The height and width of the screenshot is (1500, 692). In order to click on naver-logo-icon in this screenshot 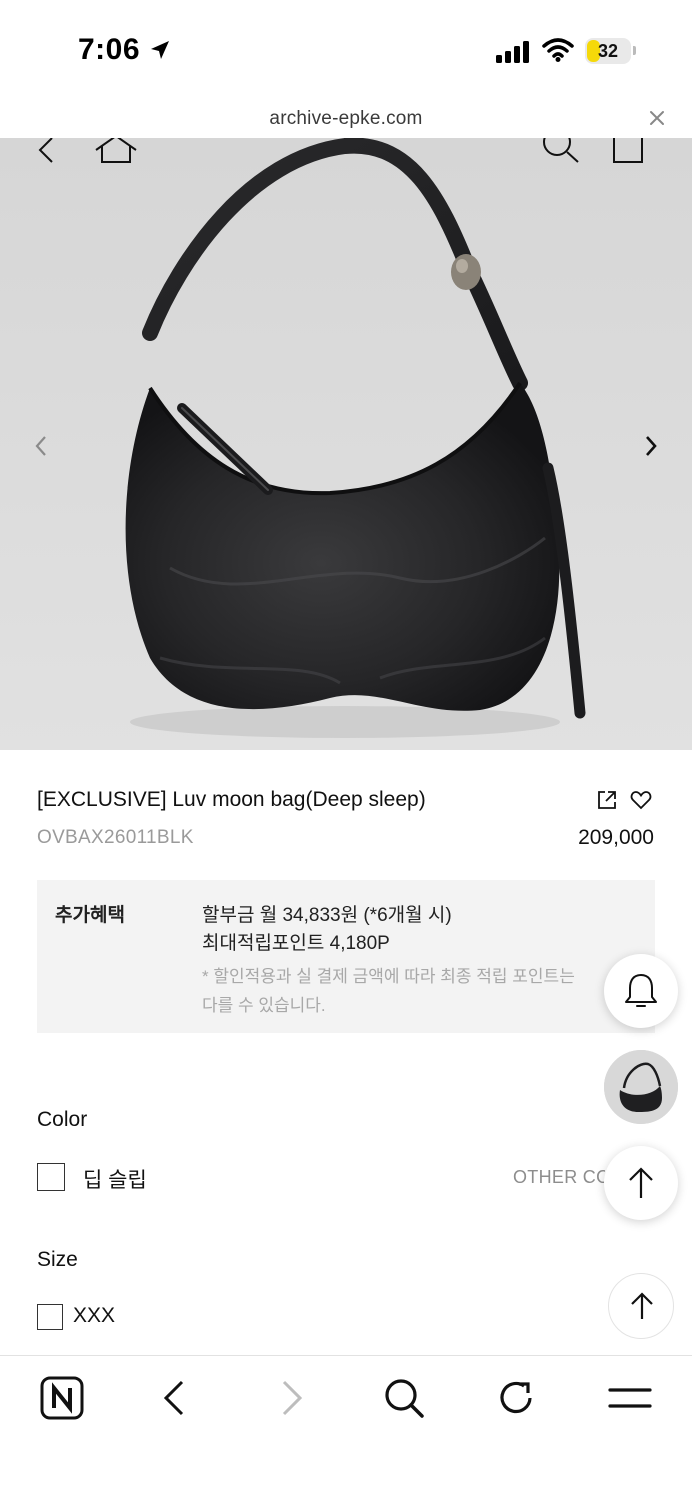, I will do `click(62, 1398)`.